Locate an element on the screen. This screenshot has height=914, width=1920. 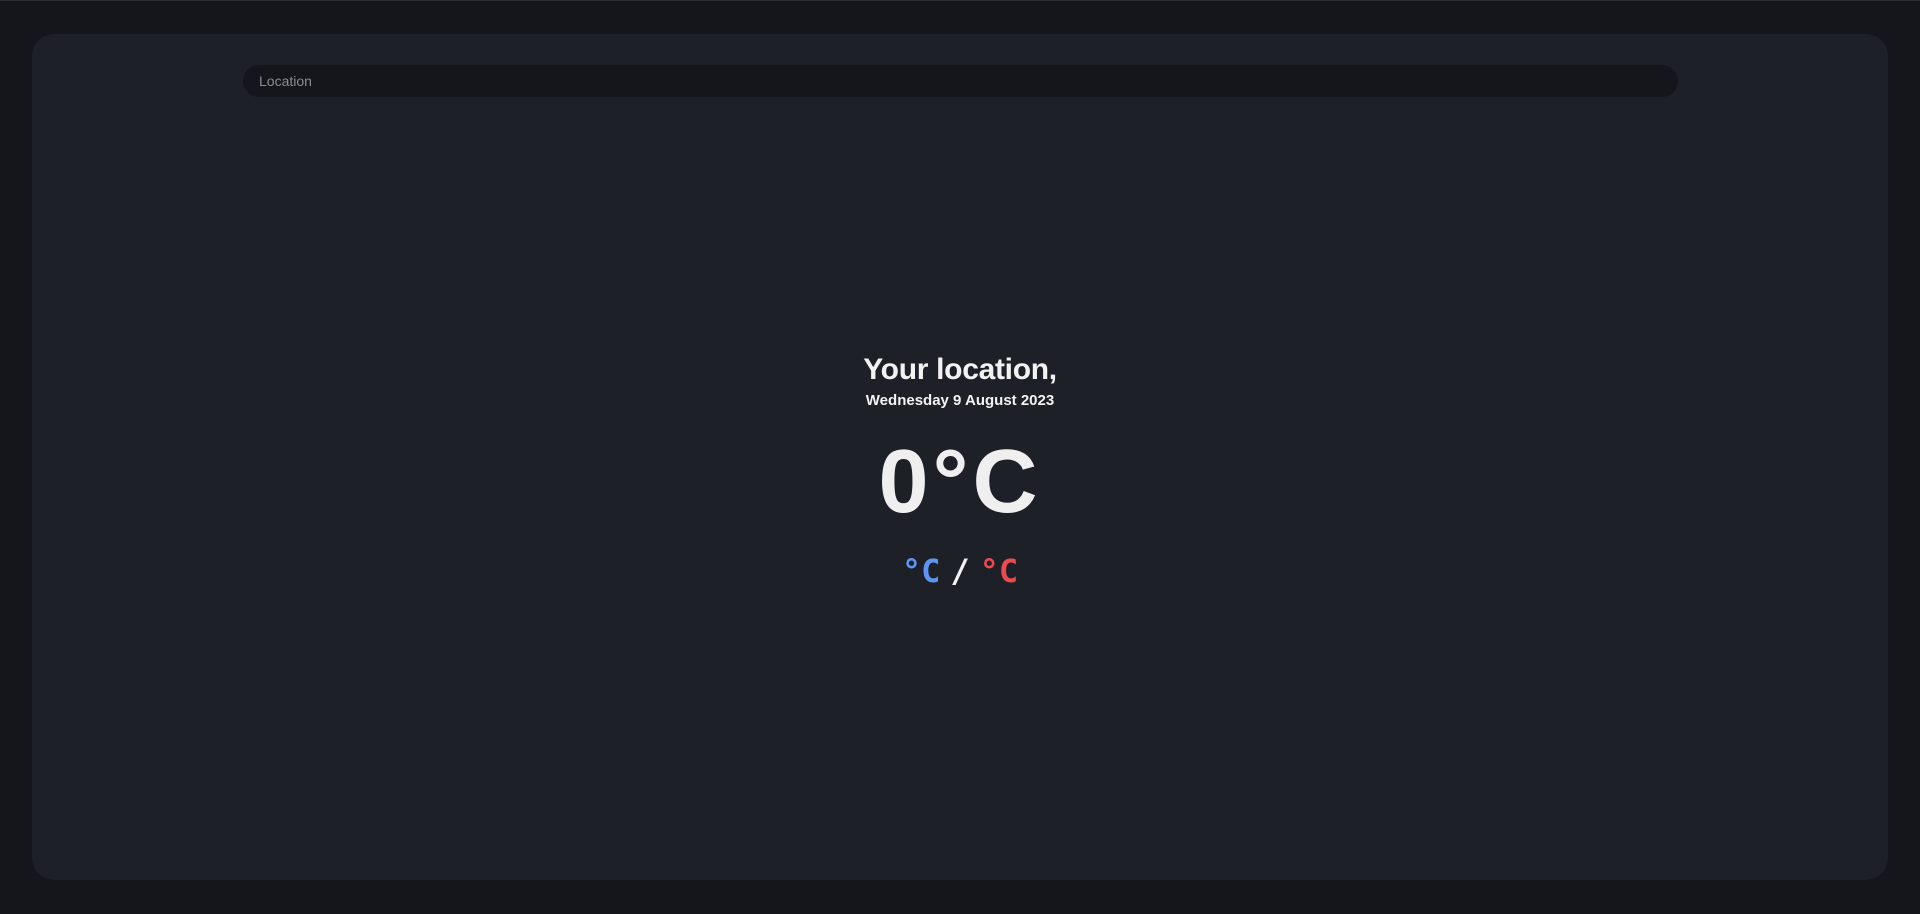
location-title: Your location, is located at coordinates (960, 369).